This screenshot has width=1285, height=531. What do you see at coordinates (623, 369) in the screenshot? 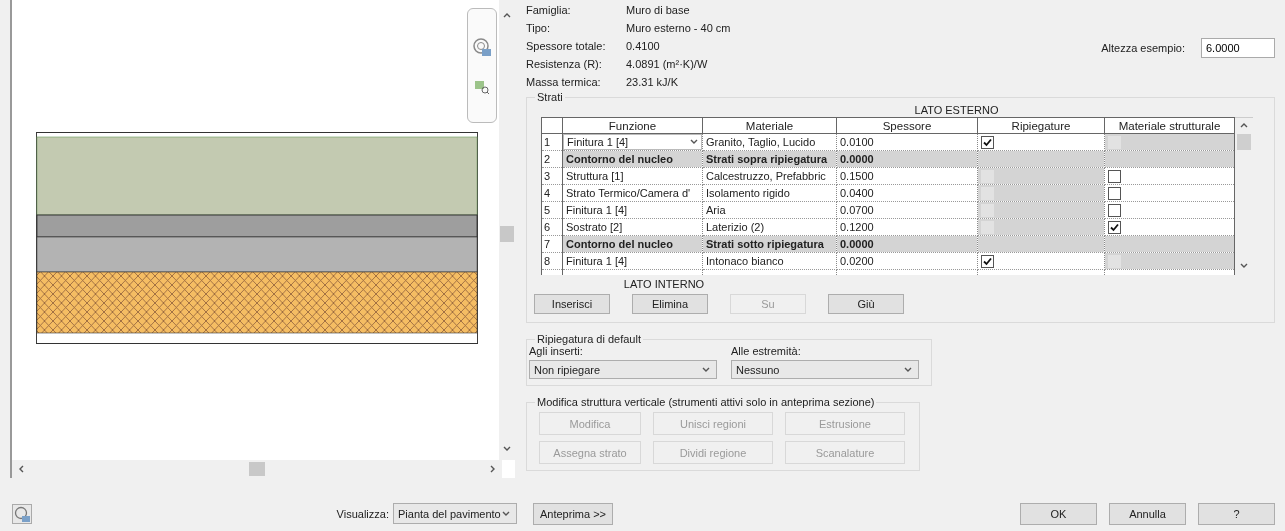
I see `dropdown: Non ripiegare` at bounding box center [623, 369].